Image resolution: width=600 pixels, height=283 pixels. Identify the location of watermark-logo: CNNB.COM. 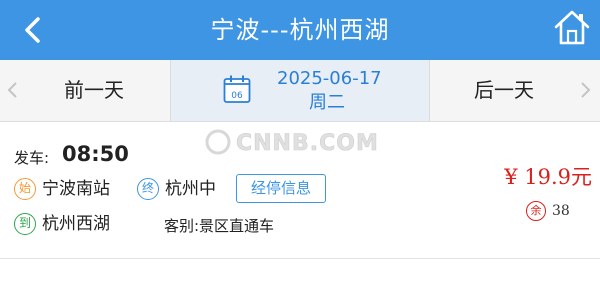
(292, 142).